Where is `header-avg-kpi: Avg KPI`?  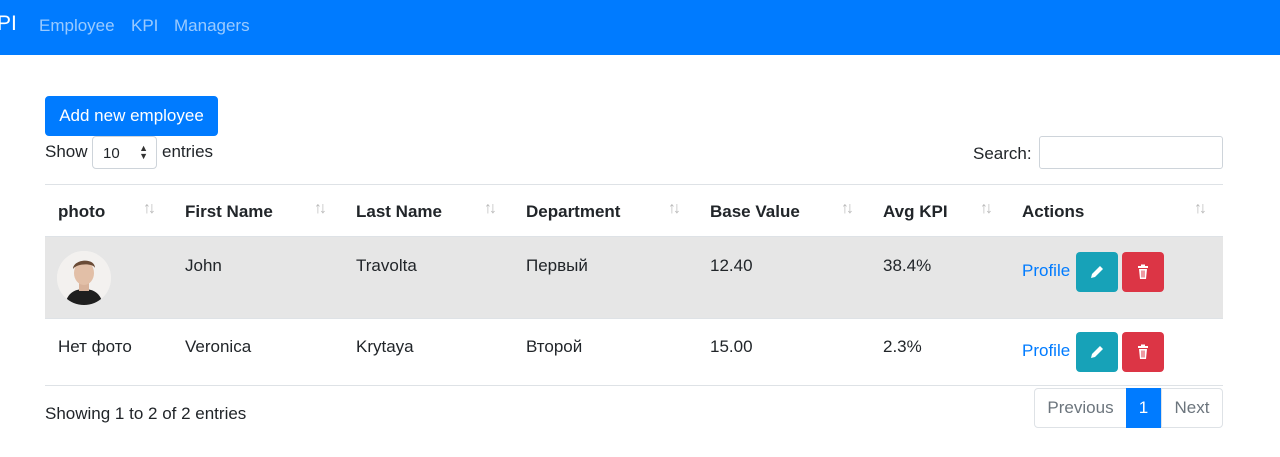 header-avg-kpi: Avg KPI is located at coordinates (915, 212).